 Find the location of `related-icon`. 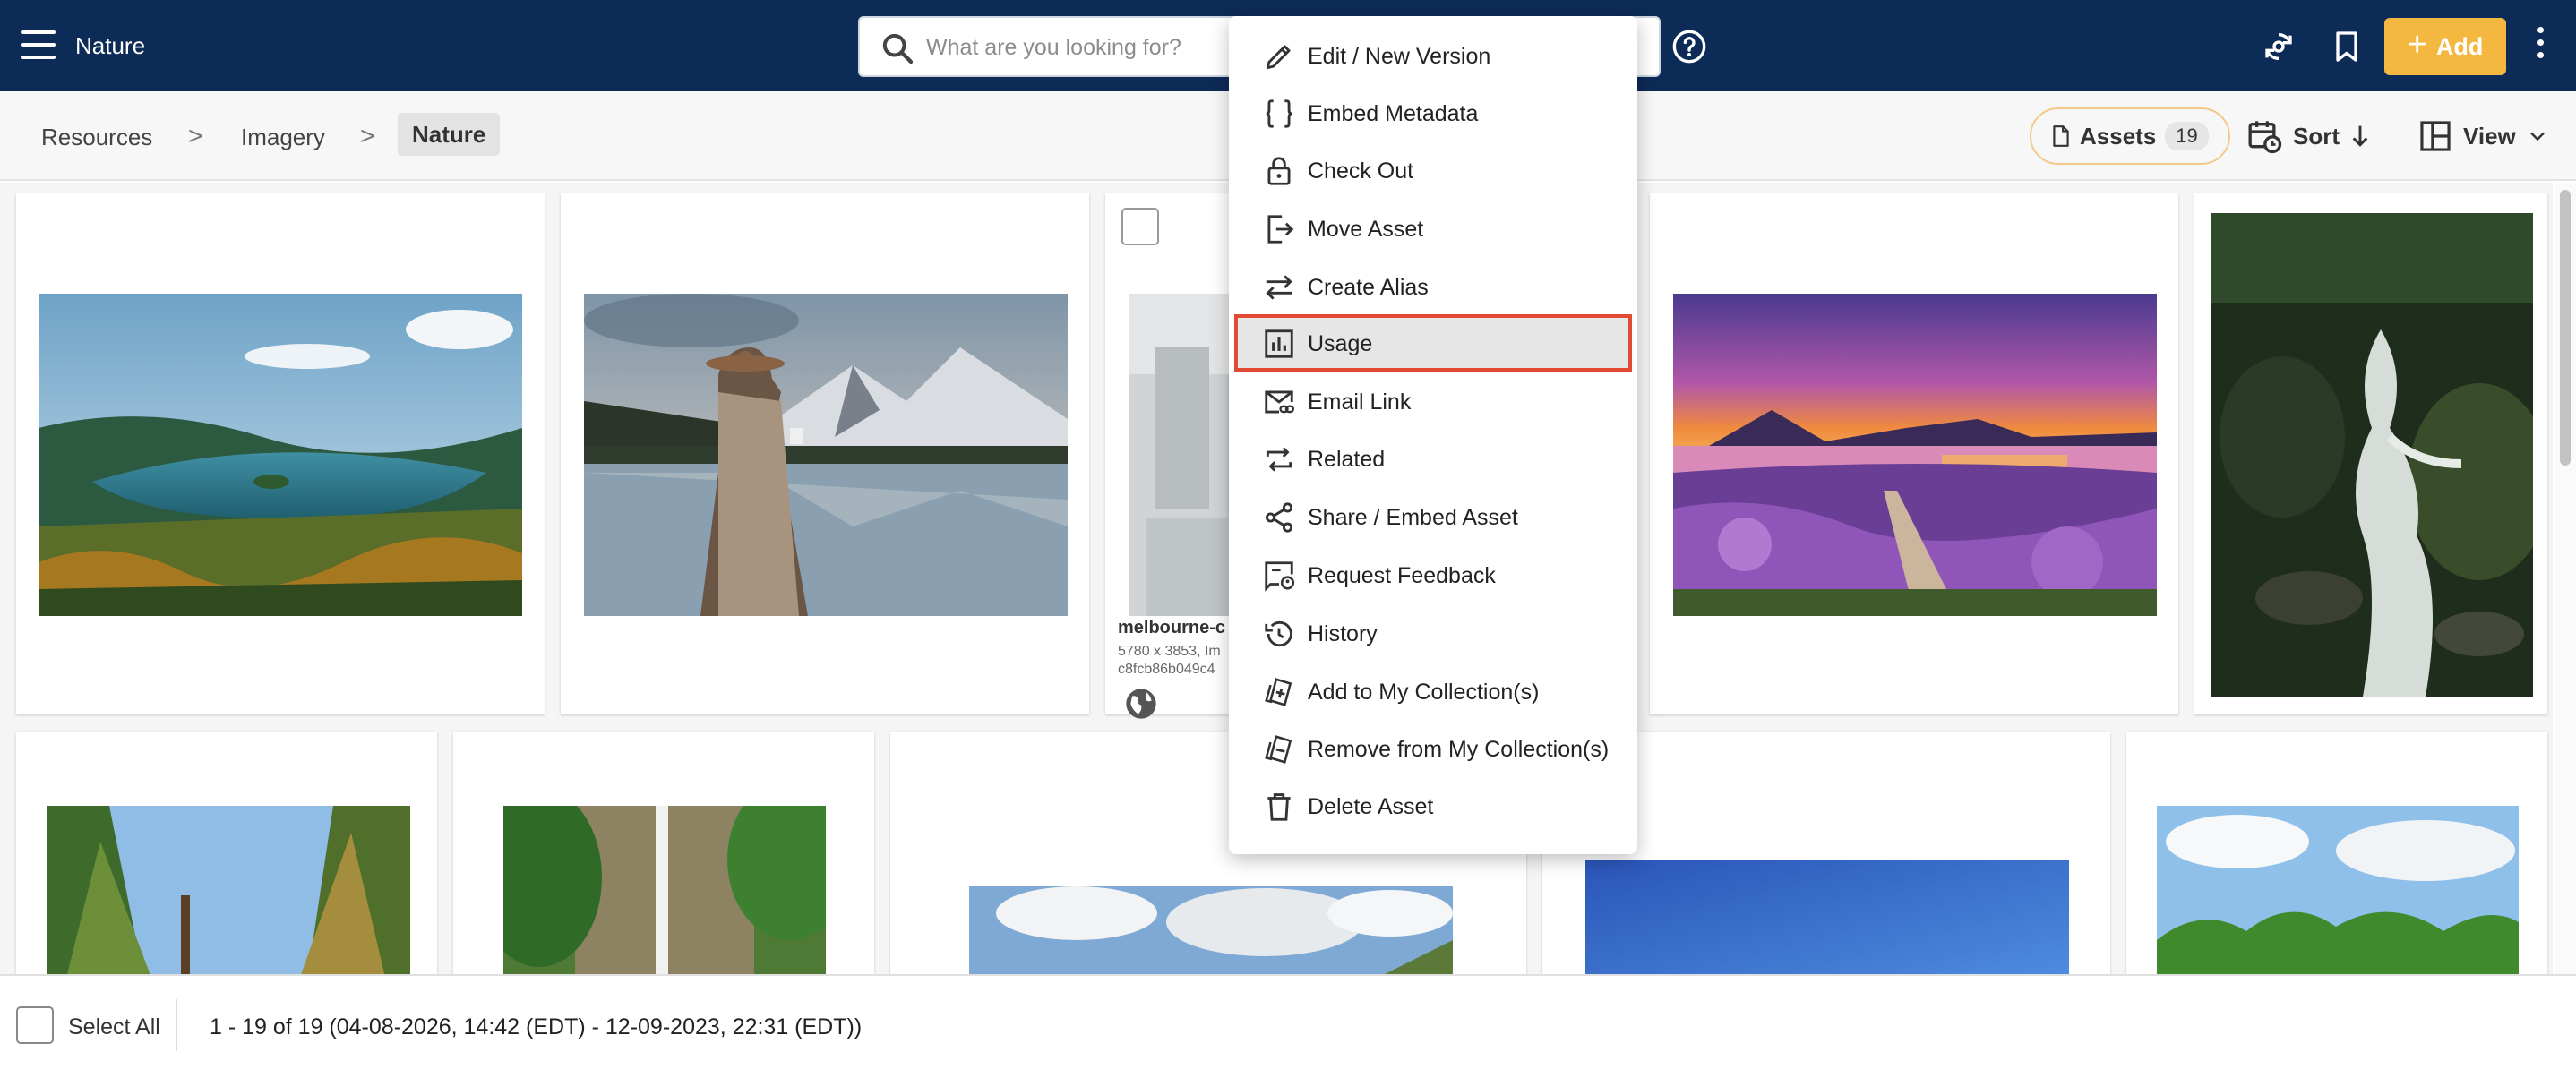

related-icon is located at coordinates (1279, 459).